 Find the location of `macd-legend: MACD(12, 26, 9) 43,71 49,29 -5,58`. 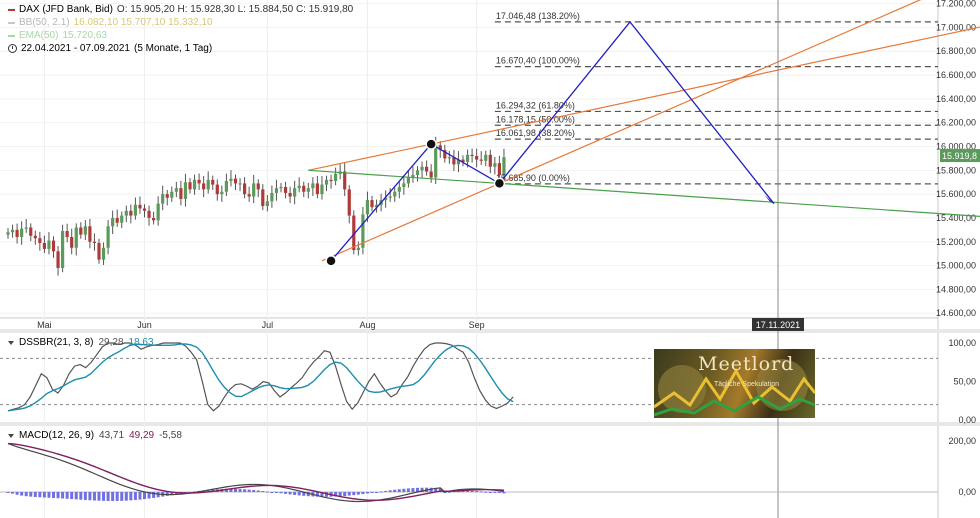

macd-legend: MACD(12, 26, 9) 43,71 49,29 -5,58 is located at coordinates (95, 435).